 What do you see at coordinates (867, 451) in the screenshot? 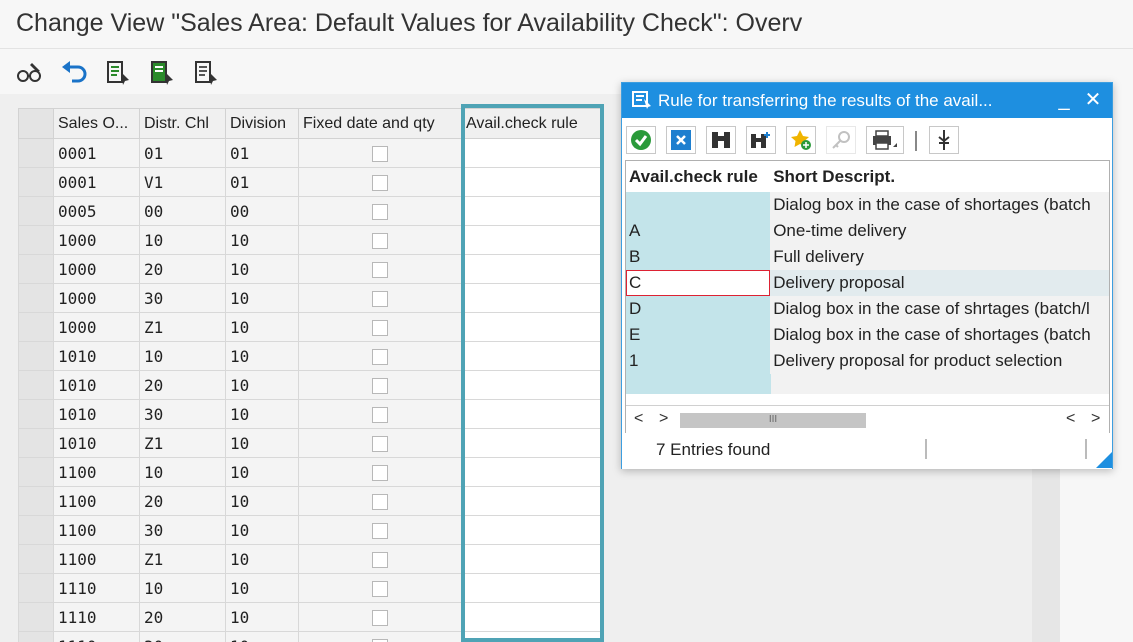
I see `dialog-status-bar: 7 Entries found` at bounding box center [867, 451].